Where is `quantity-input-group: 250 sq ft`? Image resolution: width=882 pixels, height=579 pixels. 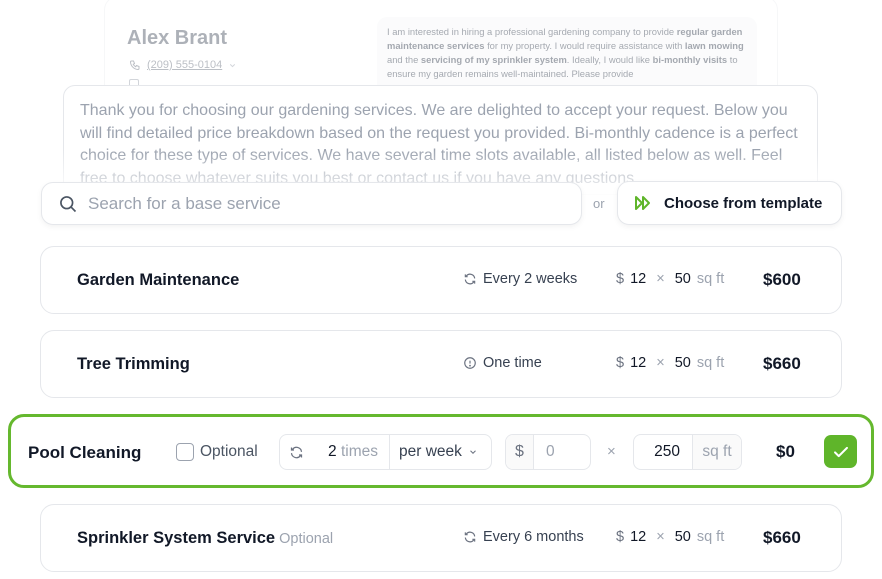 quantity-input-group: 250 sq ft is located at coordinates (687, 452).